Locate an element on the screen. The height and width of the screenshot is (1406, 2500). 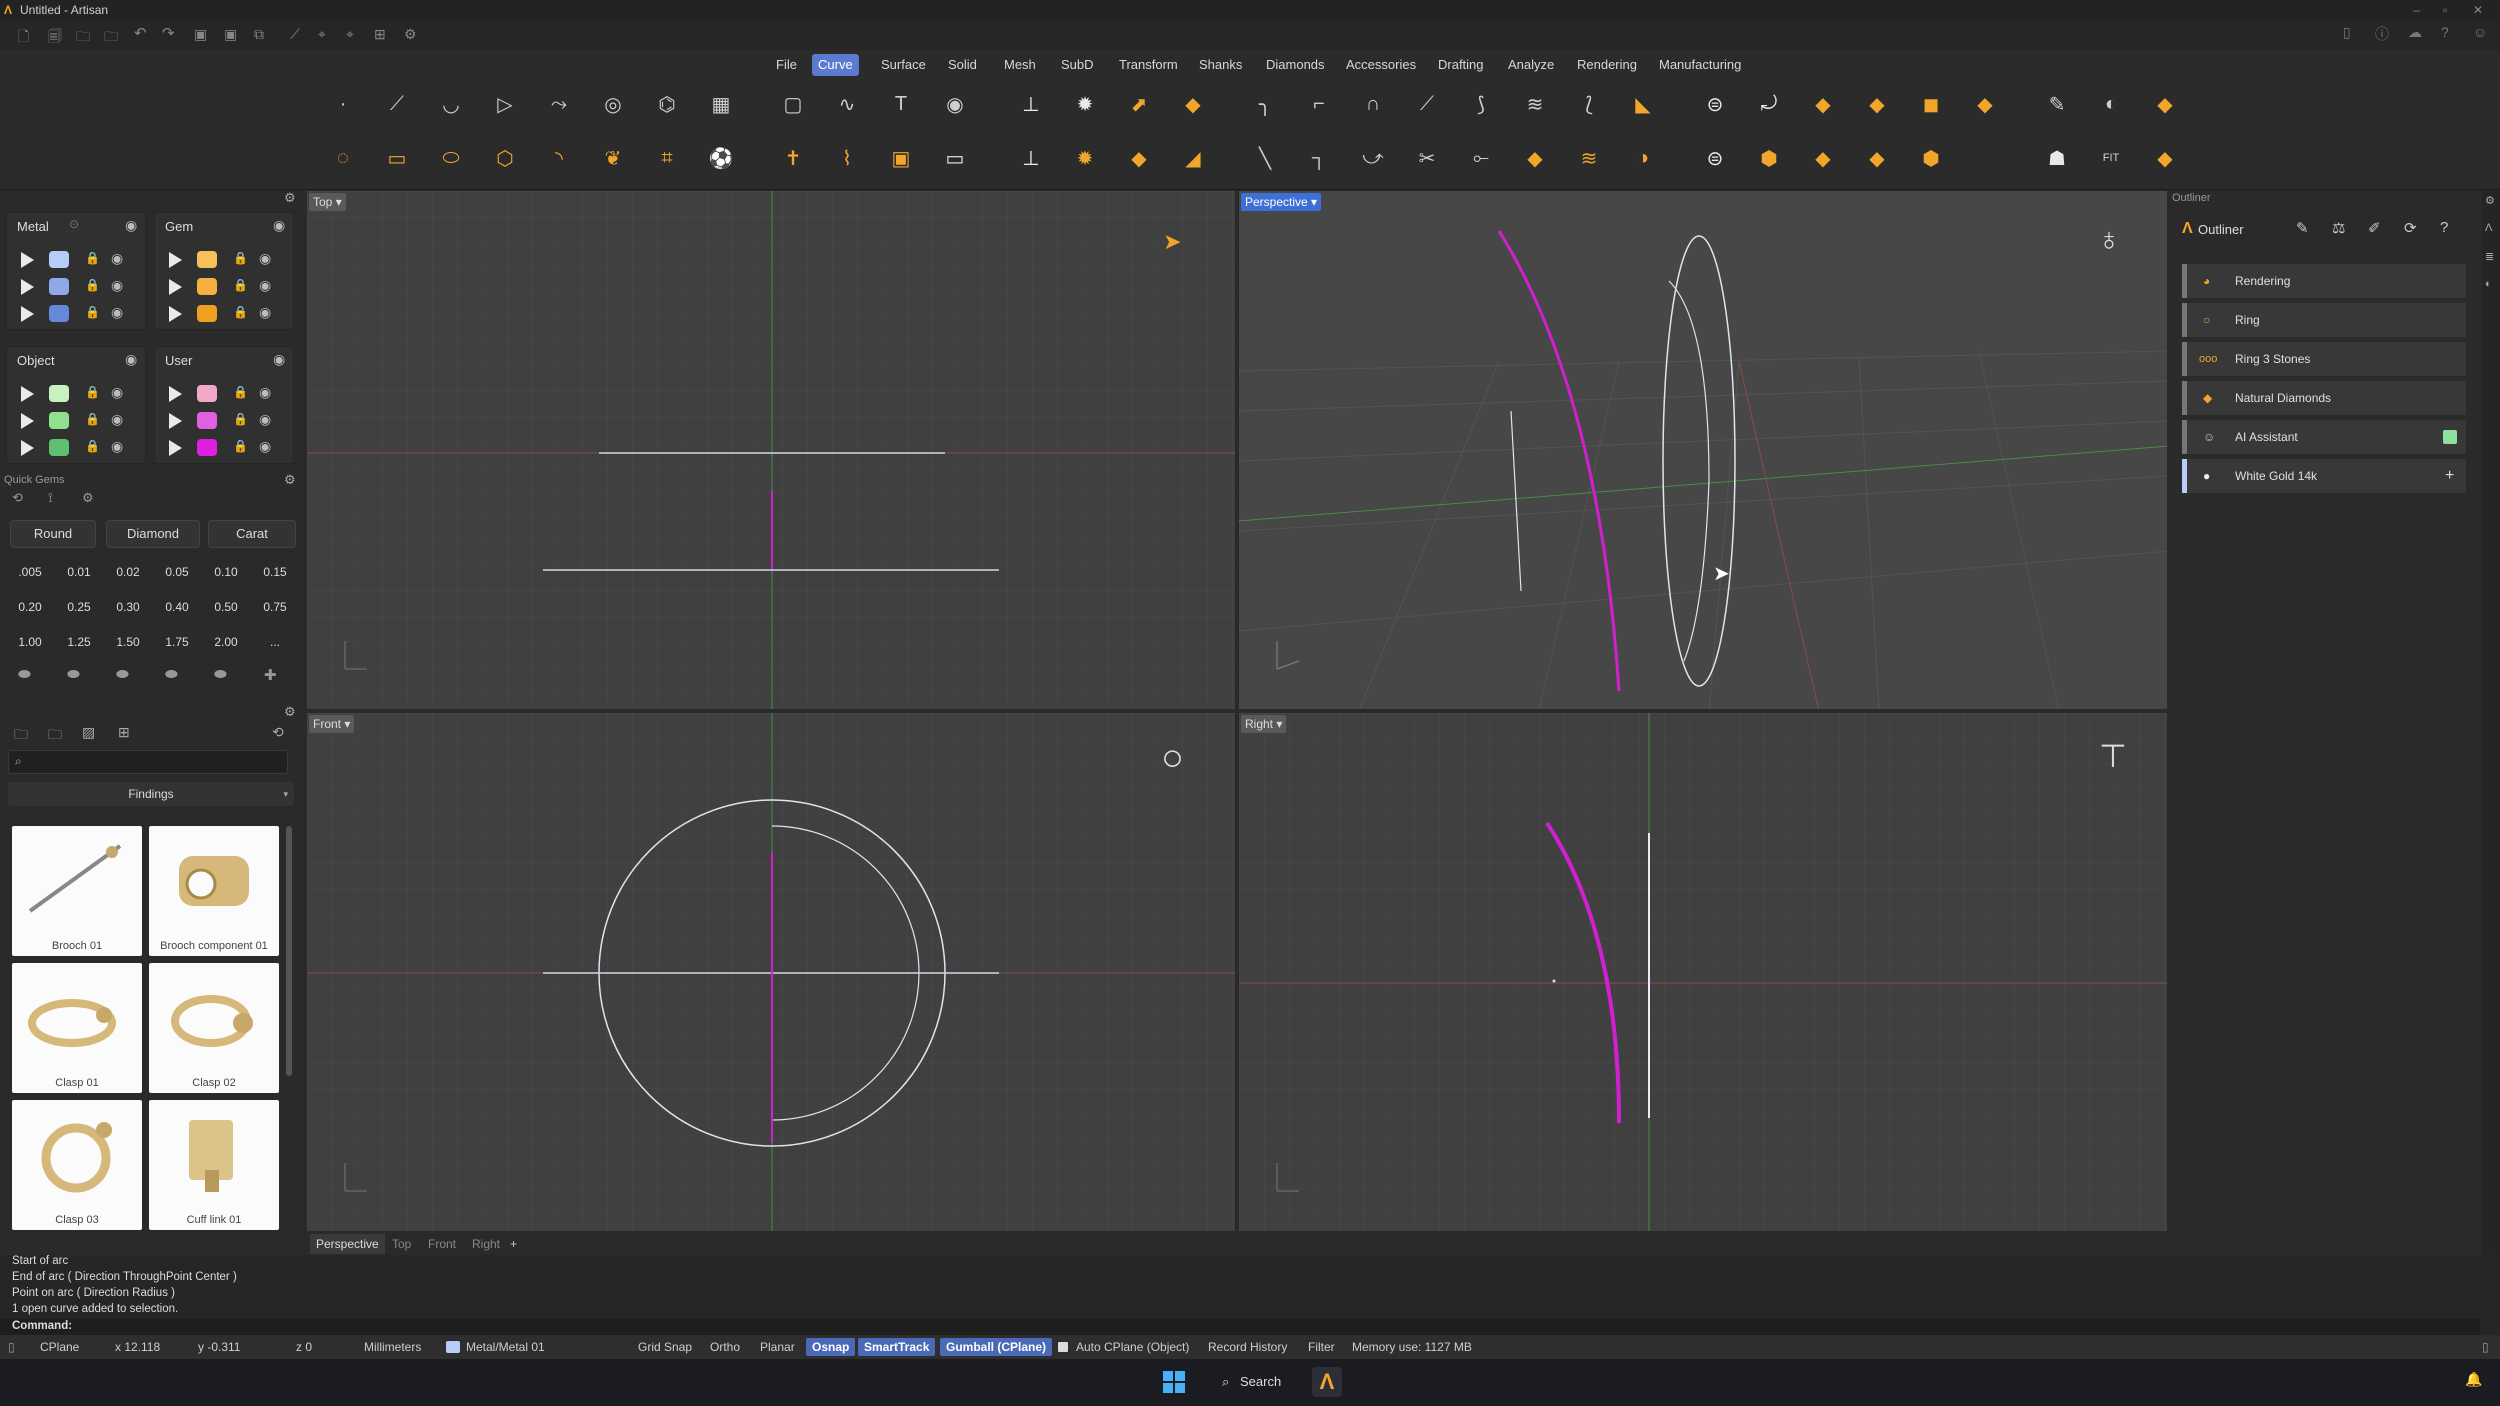
rectangle-tool-icon: ▭ is located at coordinates (397, 158).